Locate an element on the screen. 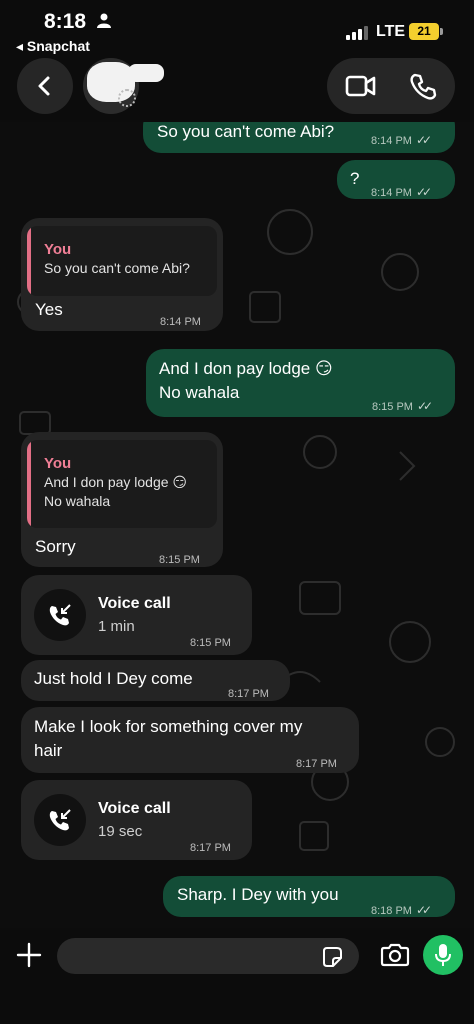 This screenshot has height=1024, width=474. incoming-message: You So you can't come Abi? Yes 8:14 PM is located at coordinates (122, 274).